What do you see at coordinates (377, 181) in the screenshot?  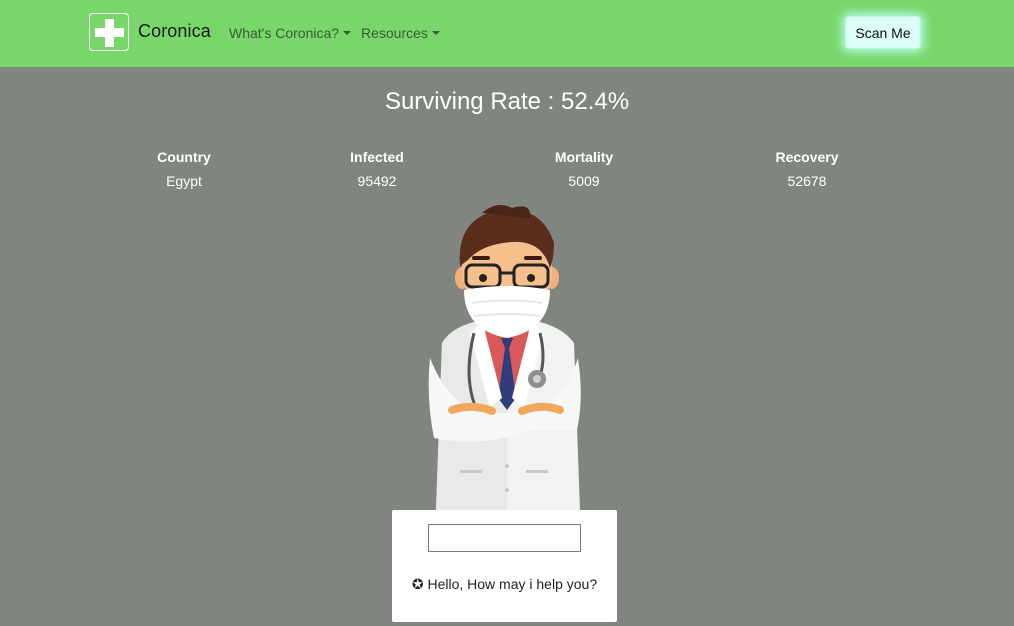 I see `stat-value-infected: 95492` at bounding box center [377, 181].